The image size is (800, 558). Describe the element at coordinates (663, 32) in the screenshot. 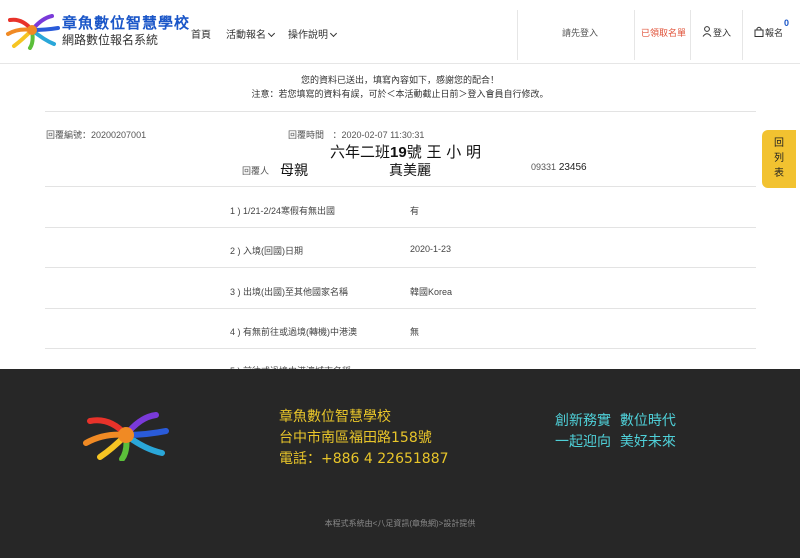

I see `collected-list-link: 已領取名單` at that location.